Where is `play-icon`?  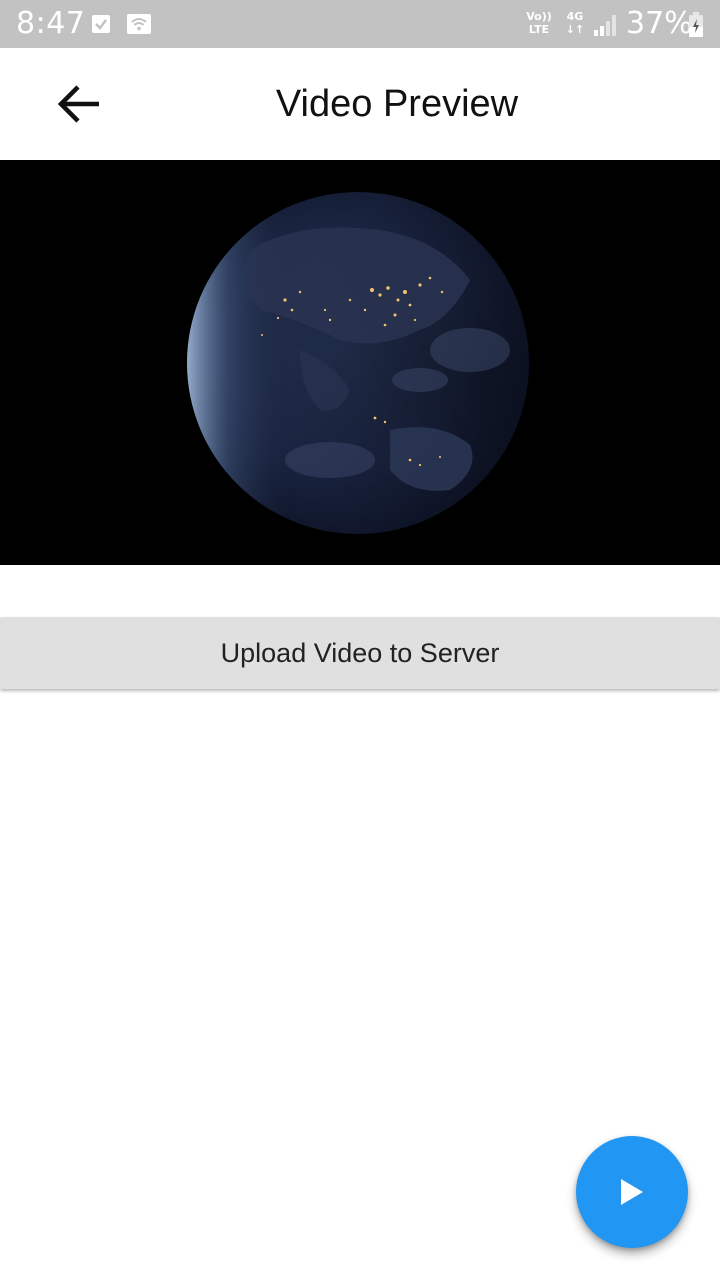 play-icon is located at coordinates (632, 1192).